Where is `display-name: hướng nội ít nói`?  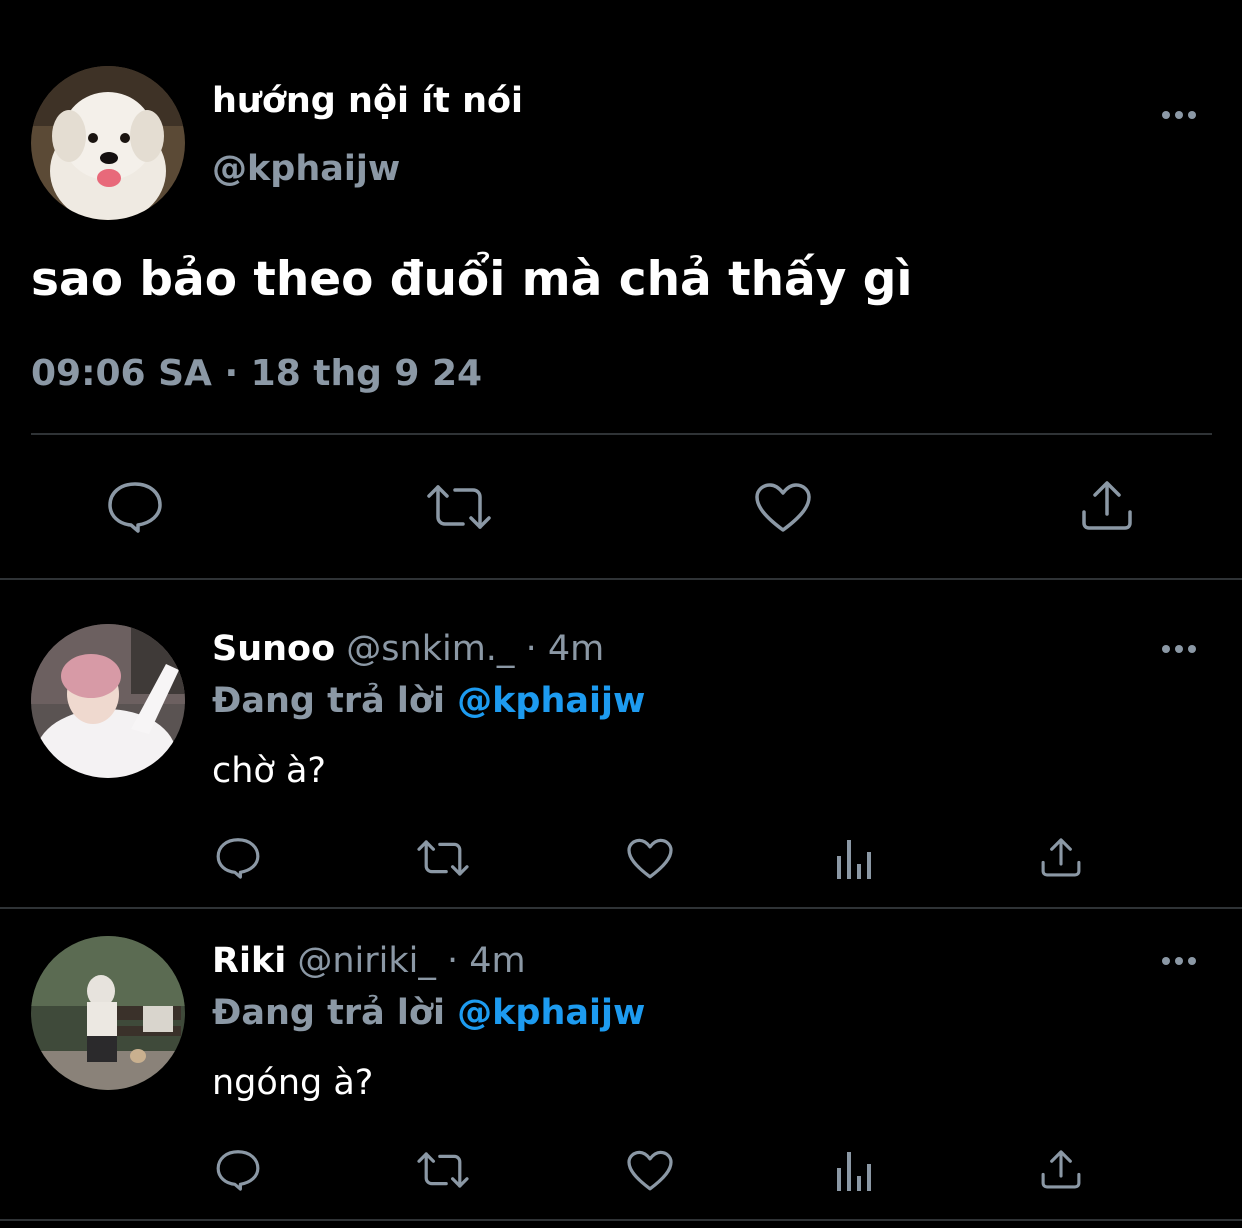 display-name: hướng nội ít nói is located at coordinates (367, 101).